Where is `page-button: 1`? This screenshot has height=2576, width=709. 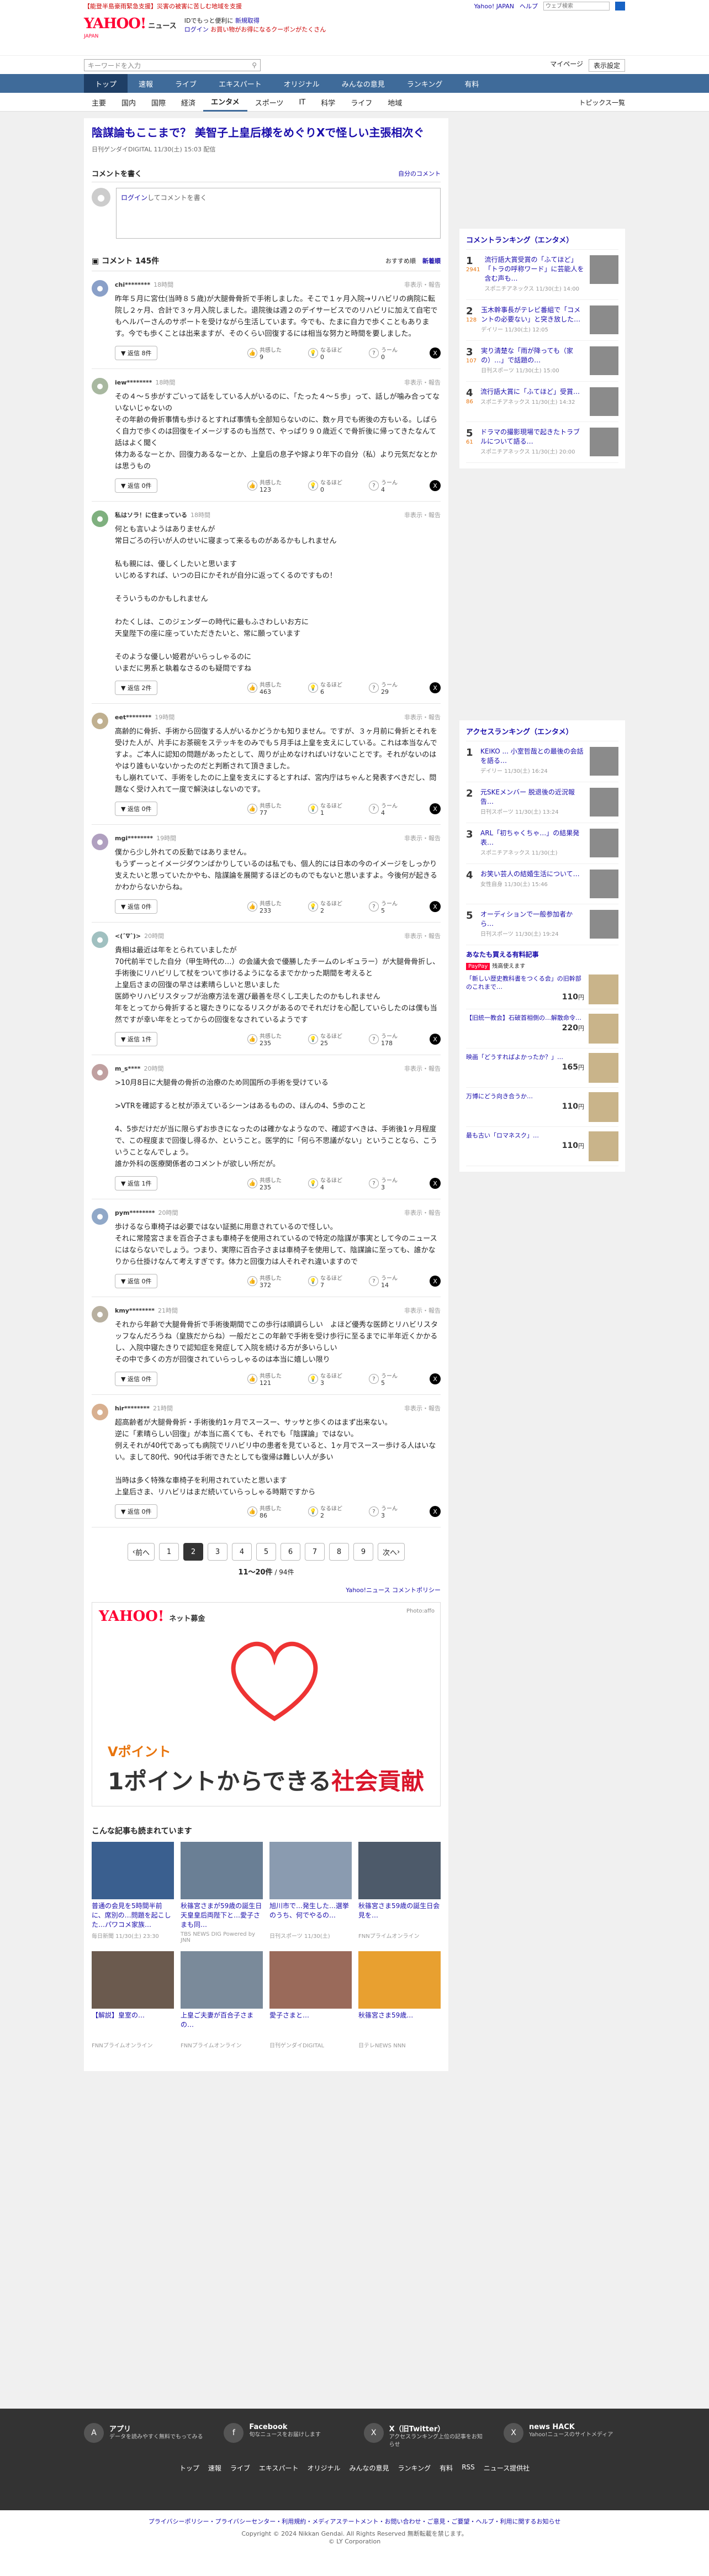
page-button: 1 is located at coordinates (169, 1552).